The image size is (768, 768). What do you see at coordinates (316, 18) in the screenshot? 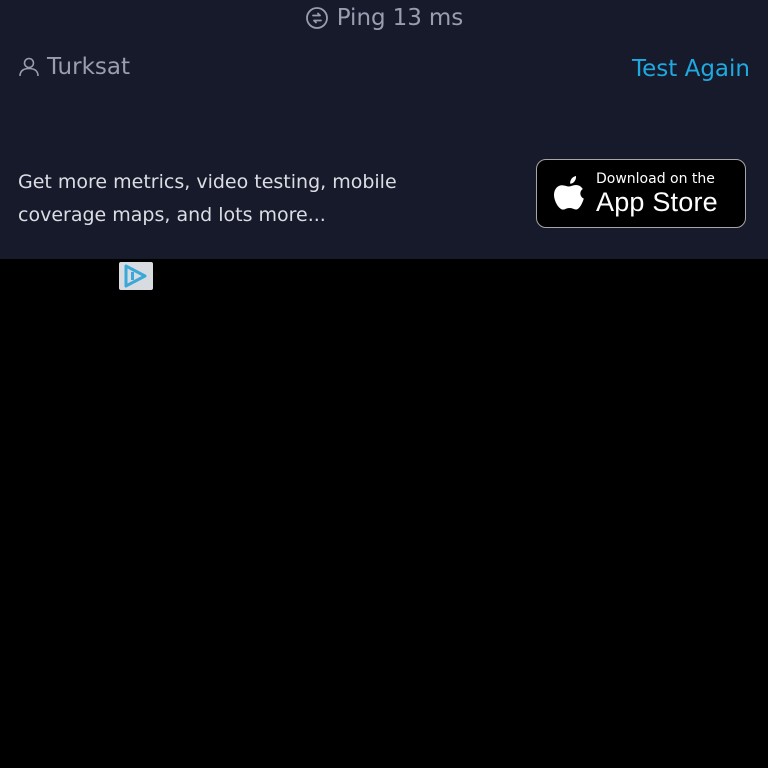
I see `ping-icon` at bounding box center [316, 18].